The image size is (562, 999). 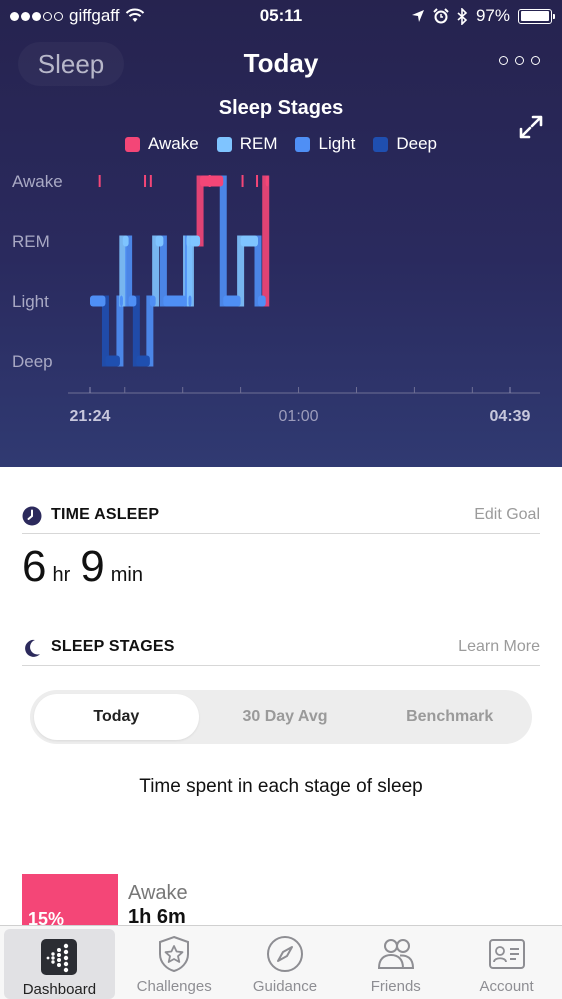 What do you see at coordinates (285, 717) in the screenshot?
I see `tab-30-day-avg: 30 Day Avg` at bounding box center [285, 717].